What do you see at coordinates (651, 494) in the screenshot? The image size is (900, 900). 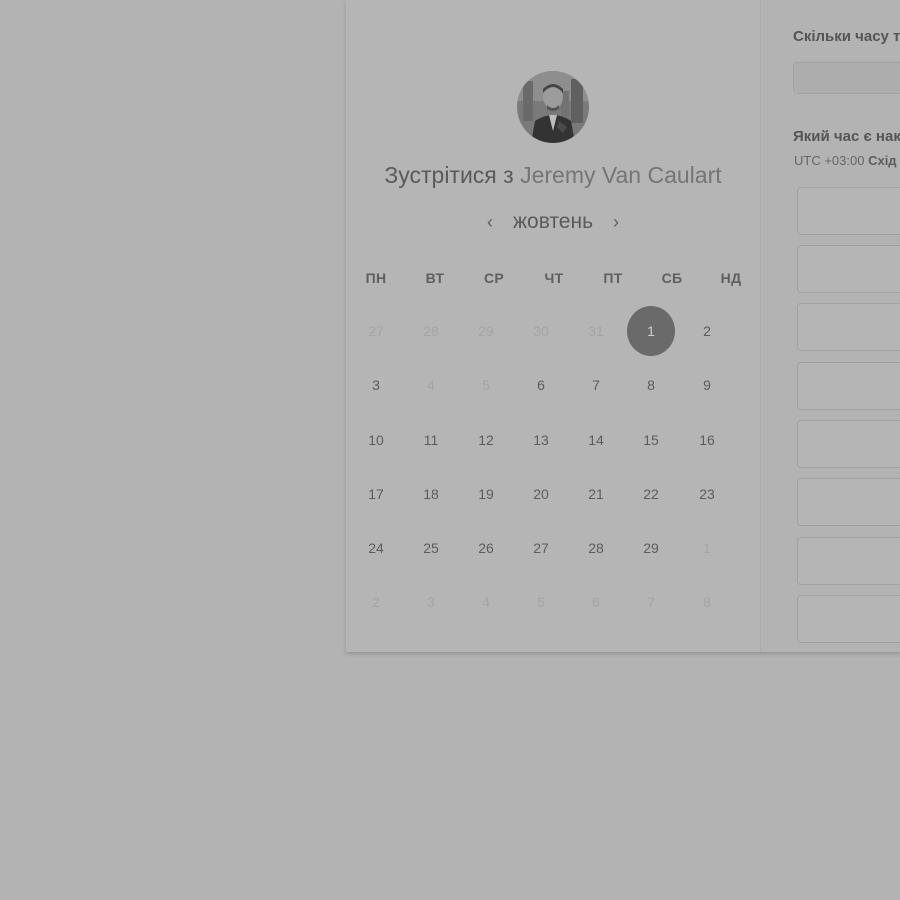 I see `calendar-day: 22` at bounding box center [651, 494].